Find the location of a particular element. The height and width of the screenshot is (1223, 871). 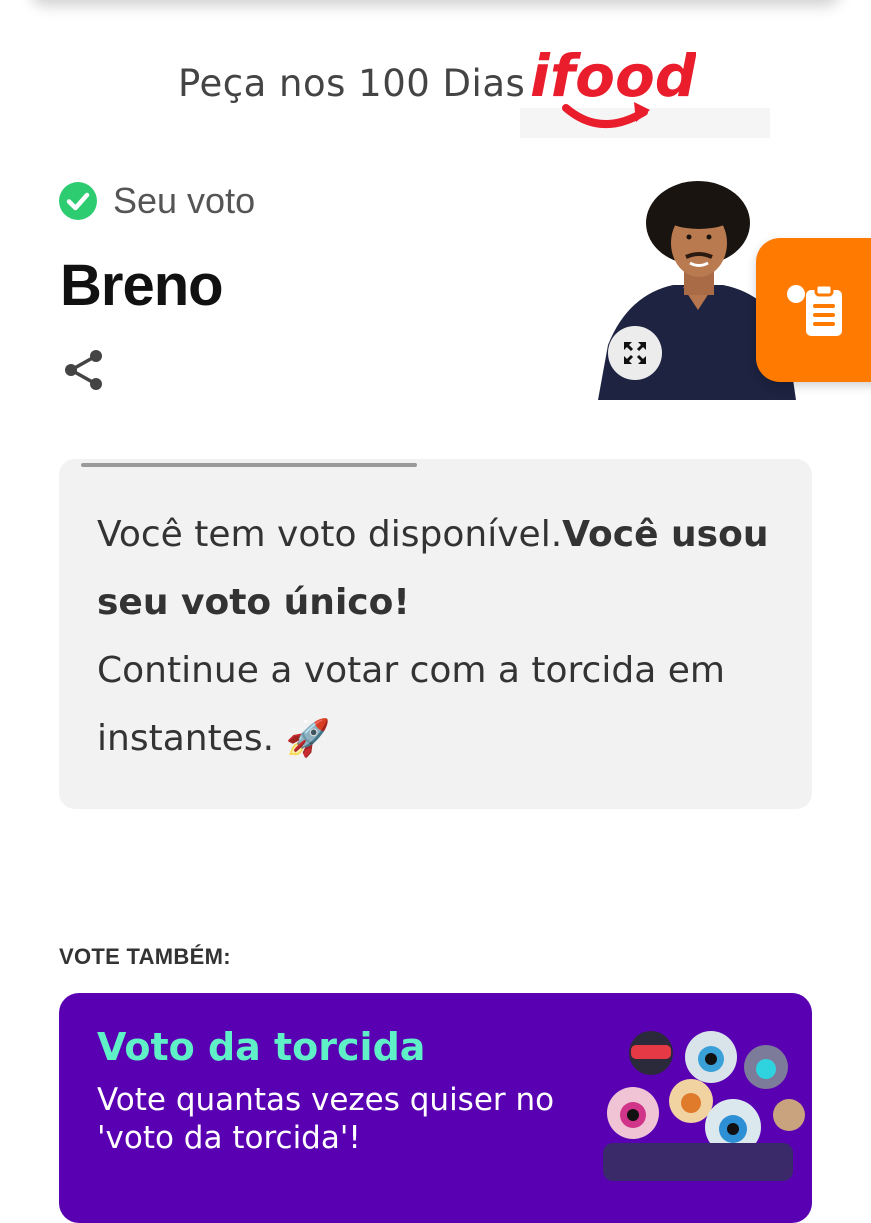

vote-also-heading: VOTE TAMBÉM: is located at coordinates (145, 956).